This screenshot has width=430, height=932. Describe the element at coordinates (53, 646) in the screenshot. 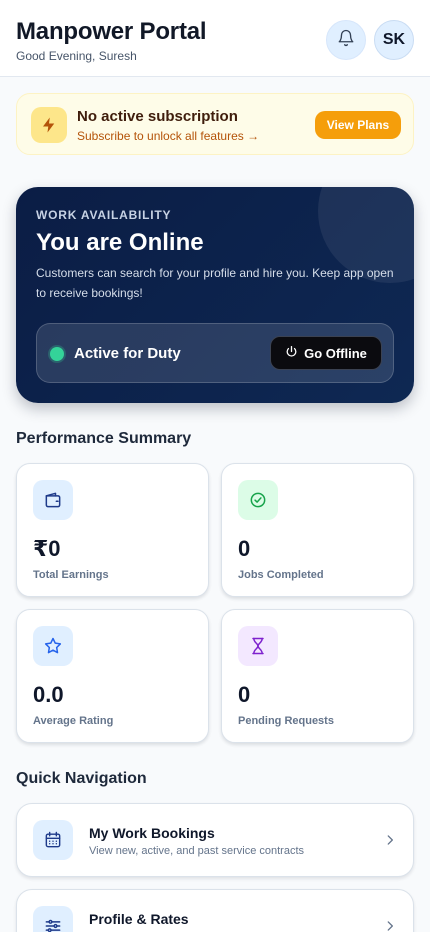

I see `star-icon` at that location.